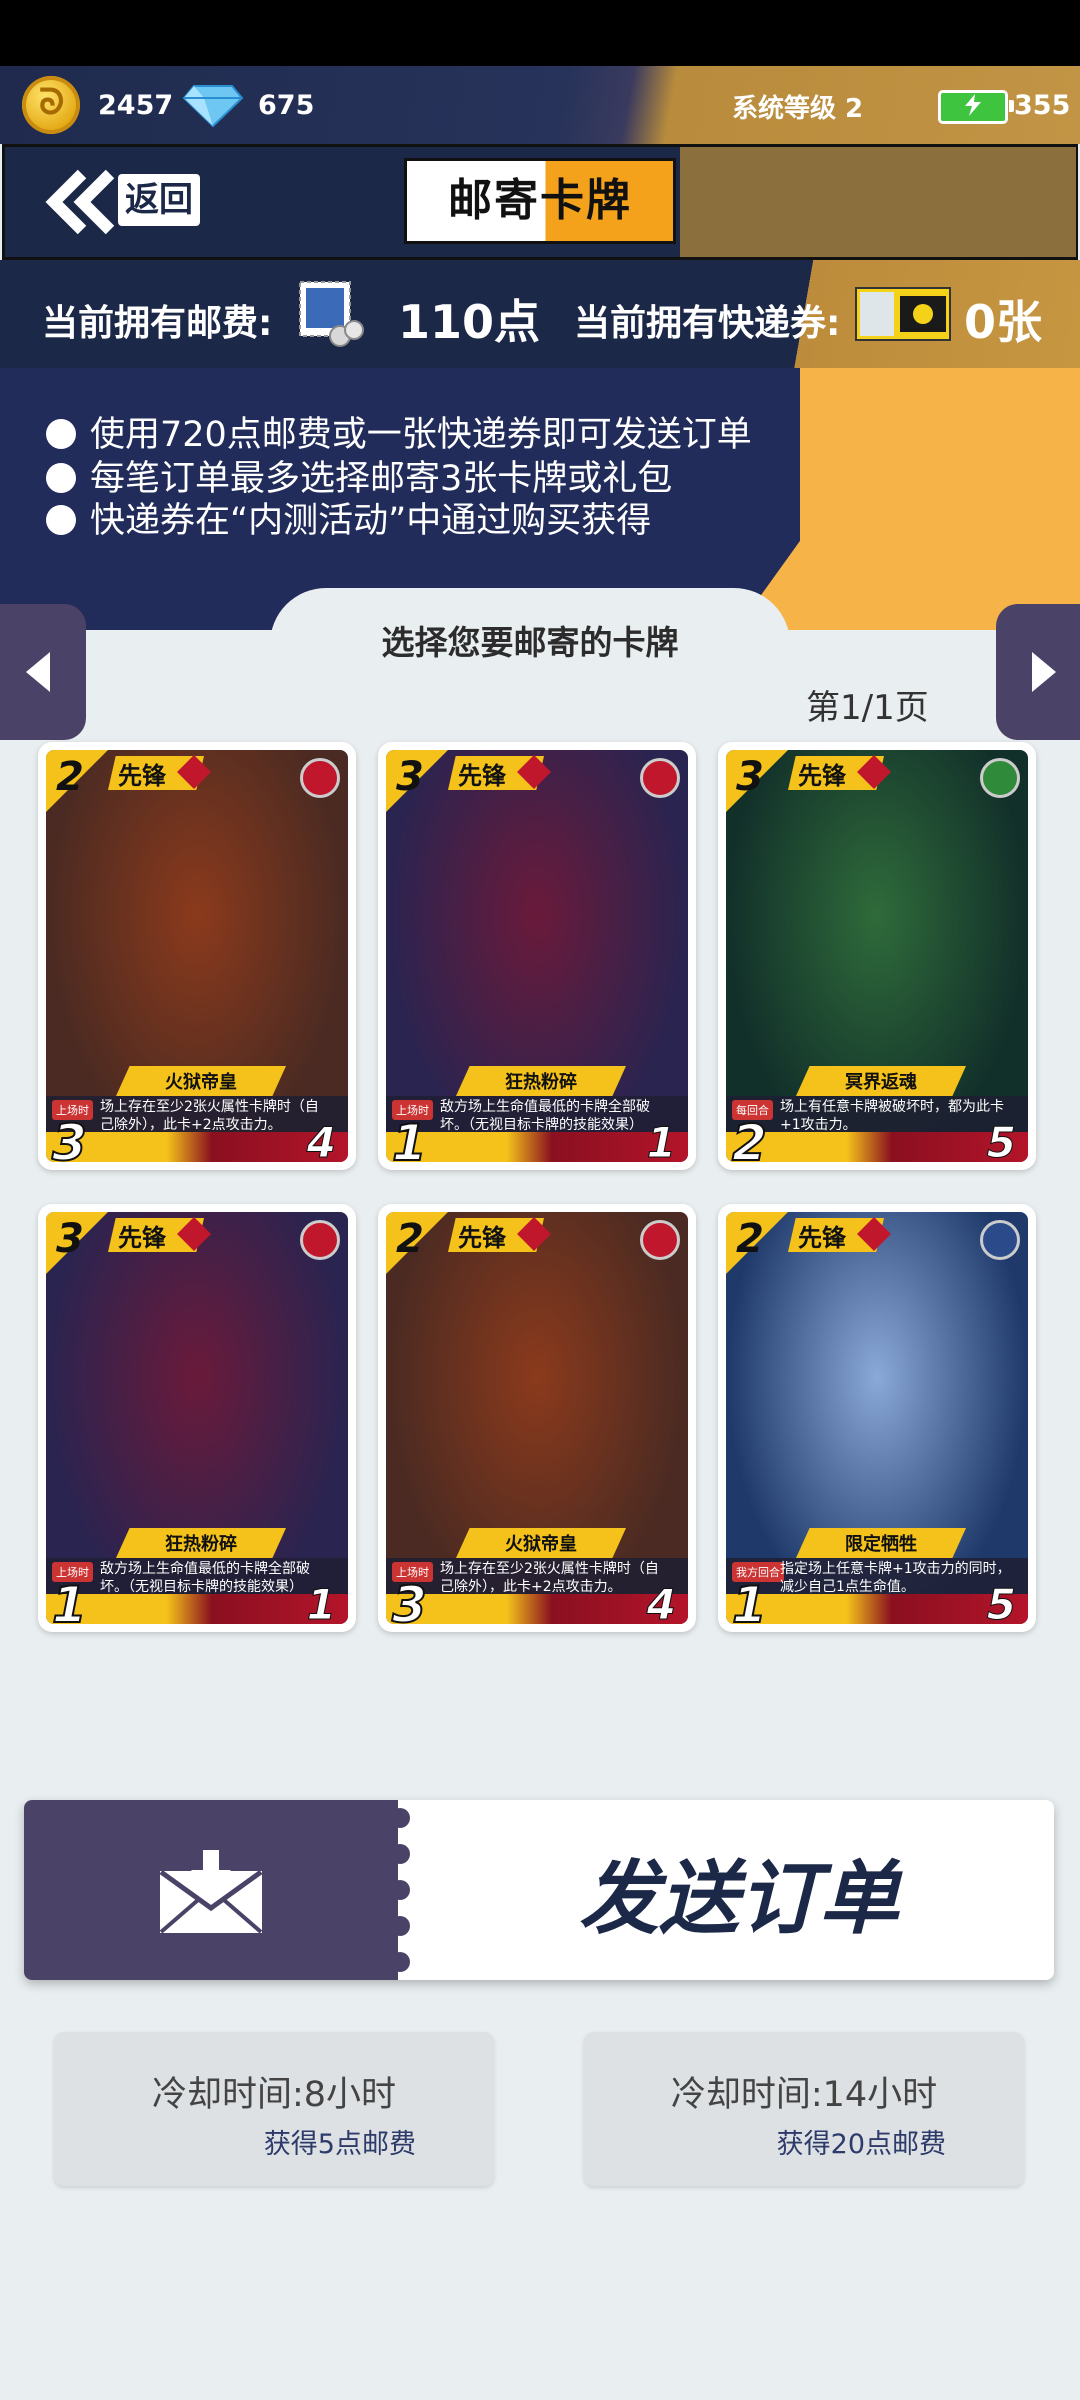 The width and height of the screenshot is (1080, 2400). Describe the element at coordinates (157, 323) in the screenshot. I see `postage-label: 当前拥有邮费:` at that location.